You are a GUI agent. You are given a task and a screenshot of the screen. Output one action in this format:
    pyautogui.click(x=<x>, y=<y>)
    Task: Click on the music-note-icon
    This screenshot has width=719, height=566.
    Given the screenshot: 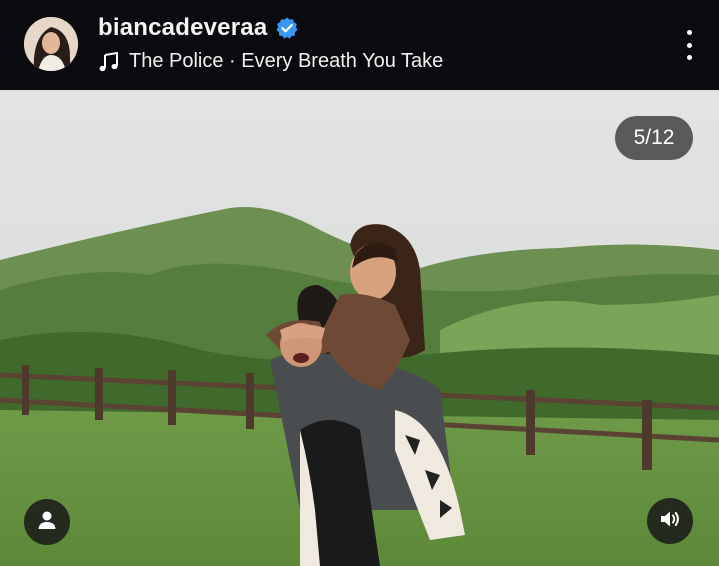 What is the action you would take?
    pyautogui.click(x=109, y=62)
    